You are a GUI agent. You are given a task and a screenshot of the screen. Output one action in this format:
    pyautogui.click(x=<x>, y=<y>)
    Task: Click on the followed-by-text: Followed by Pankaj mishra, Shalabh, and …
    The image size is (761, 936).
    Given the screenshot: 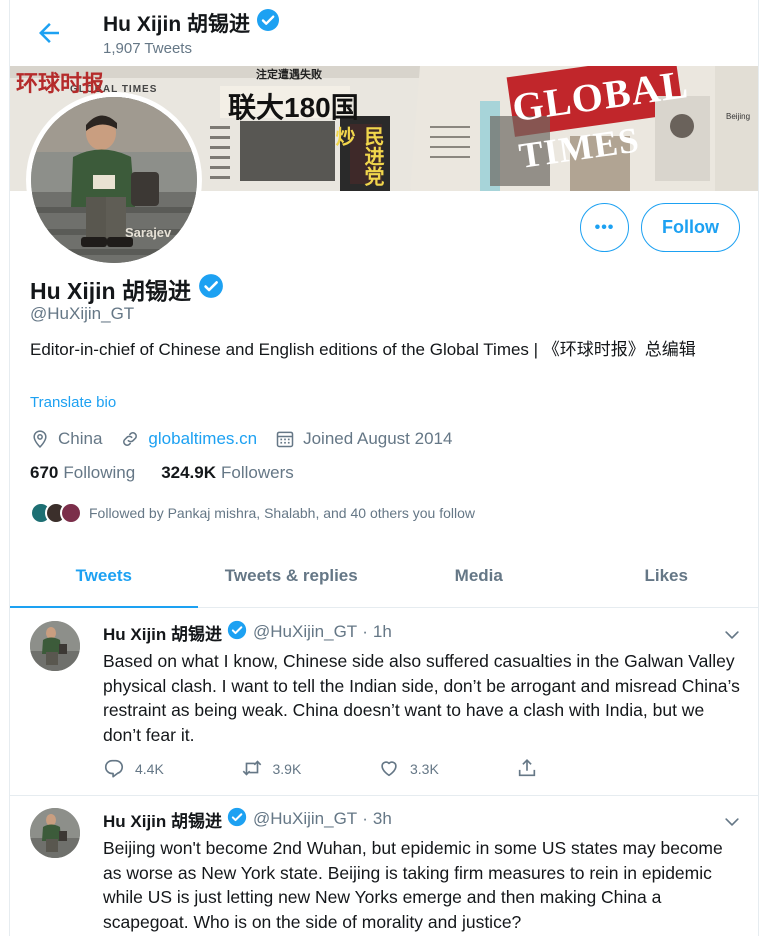 What is the action you would take?
    pyautogui.click(x=282, y=513)
    